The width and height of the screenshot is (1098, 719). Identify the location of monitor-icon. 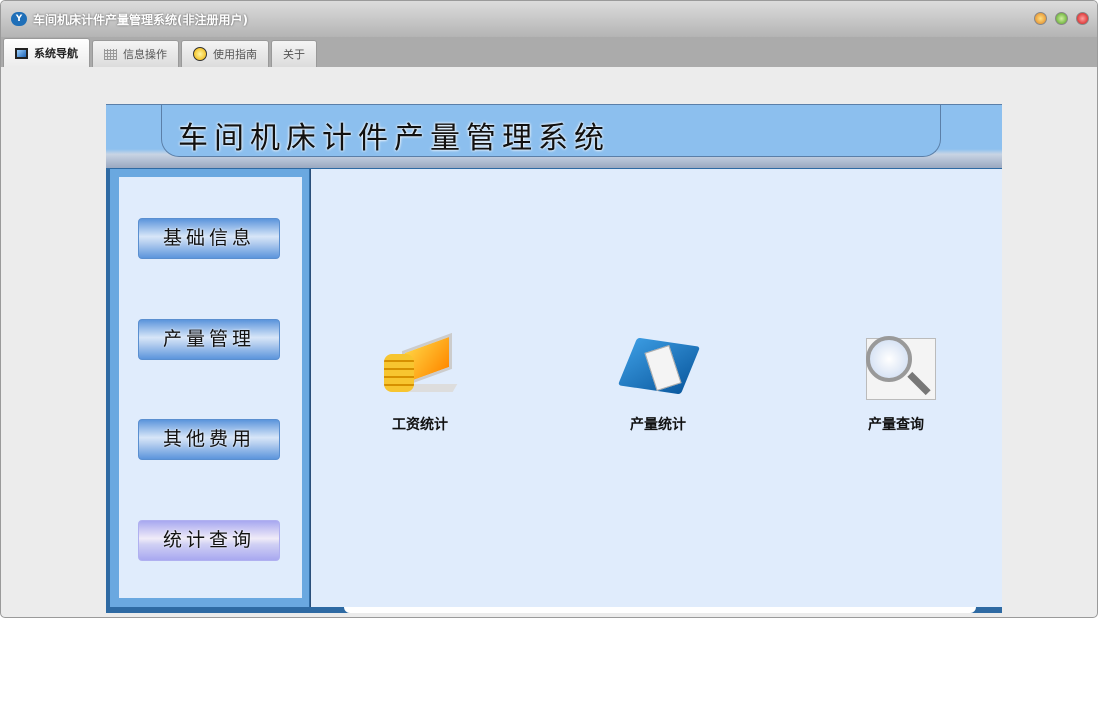
(21, 53).